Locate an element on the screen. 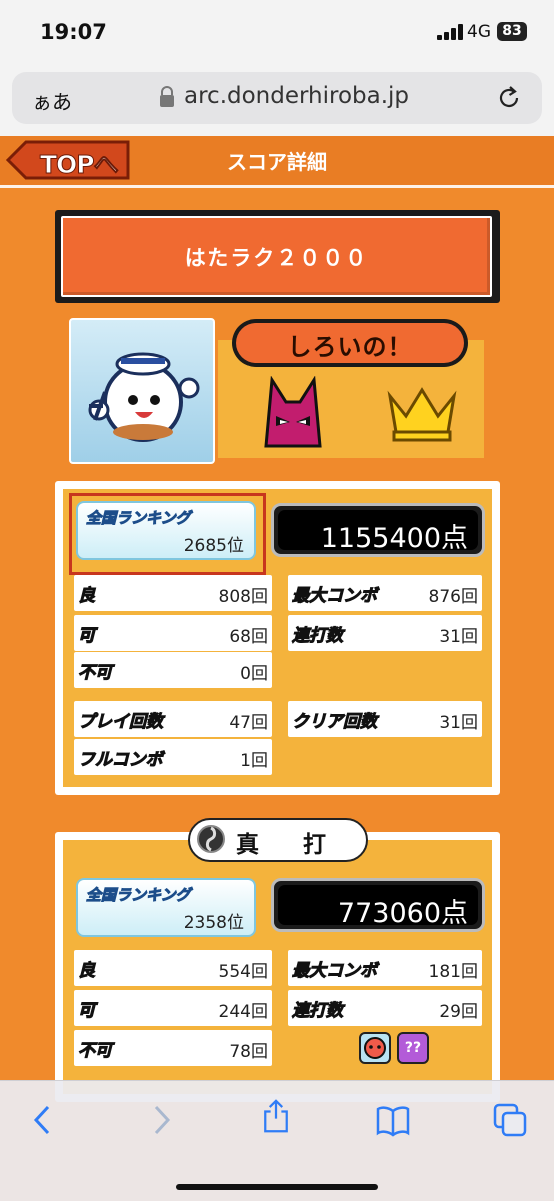 The width and height of the screenshot is (554, 1201). status-bar: 19:07 4G 83 is located at coordinates (277, 32).